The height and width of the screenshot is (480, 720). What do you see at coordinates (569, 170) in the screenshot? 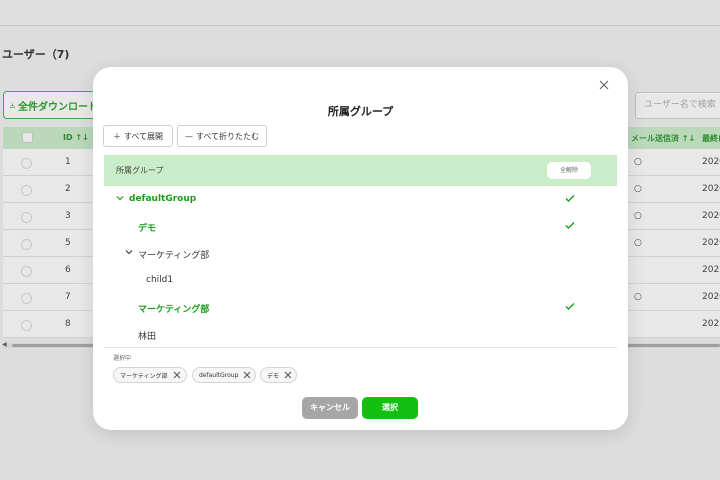
I see `clear-all-button: 全解除` at bounding box center [569, 170].